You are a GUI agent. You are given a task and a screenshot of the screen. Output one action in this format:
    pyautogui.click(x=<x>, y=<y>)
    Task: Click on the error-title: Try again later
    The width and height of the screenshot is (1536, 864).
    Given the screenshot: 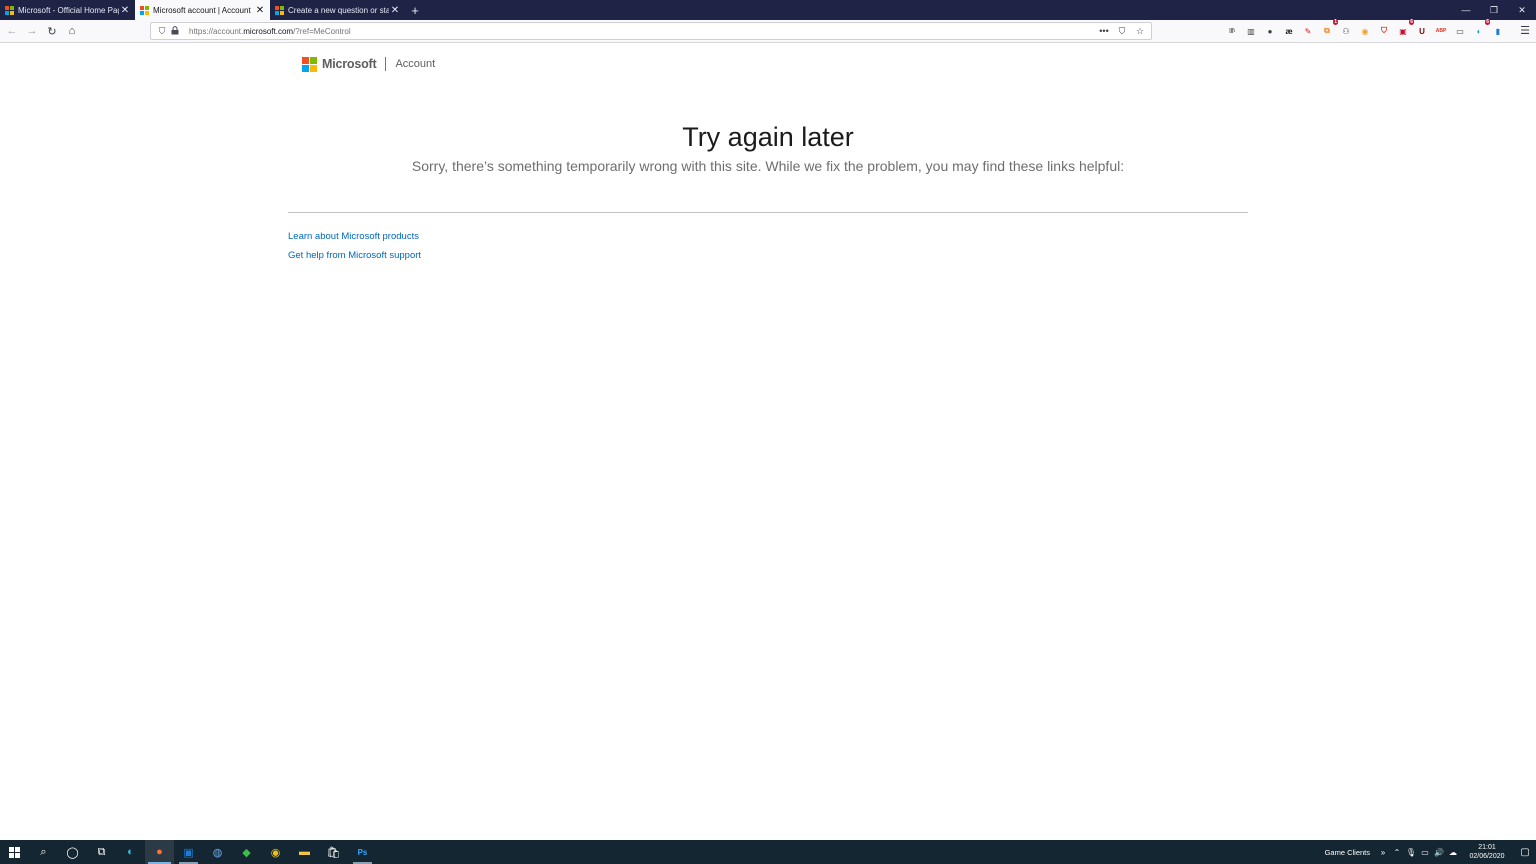 What is the action you would take?
    pyautogui.click(x=768, y=137)
    